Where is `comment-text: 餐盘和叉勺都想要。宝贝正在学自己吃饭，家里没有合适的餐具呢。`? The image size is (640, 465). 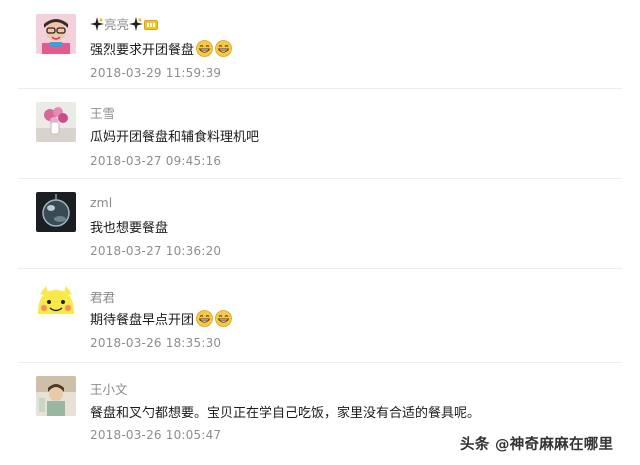 comment-text: 餐盘和叉勺都想要。宝贝正在学自己吃饭，家里没有合适的餐具呢。 is located at coordinates (285, 413).